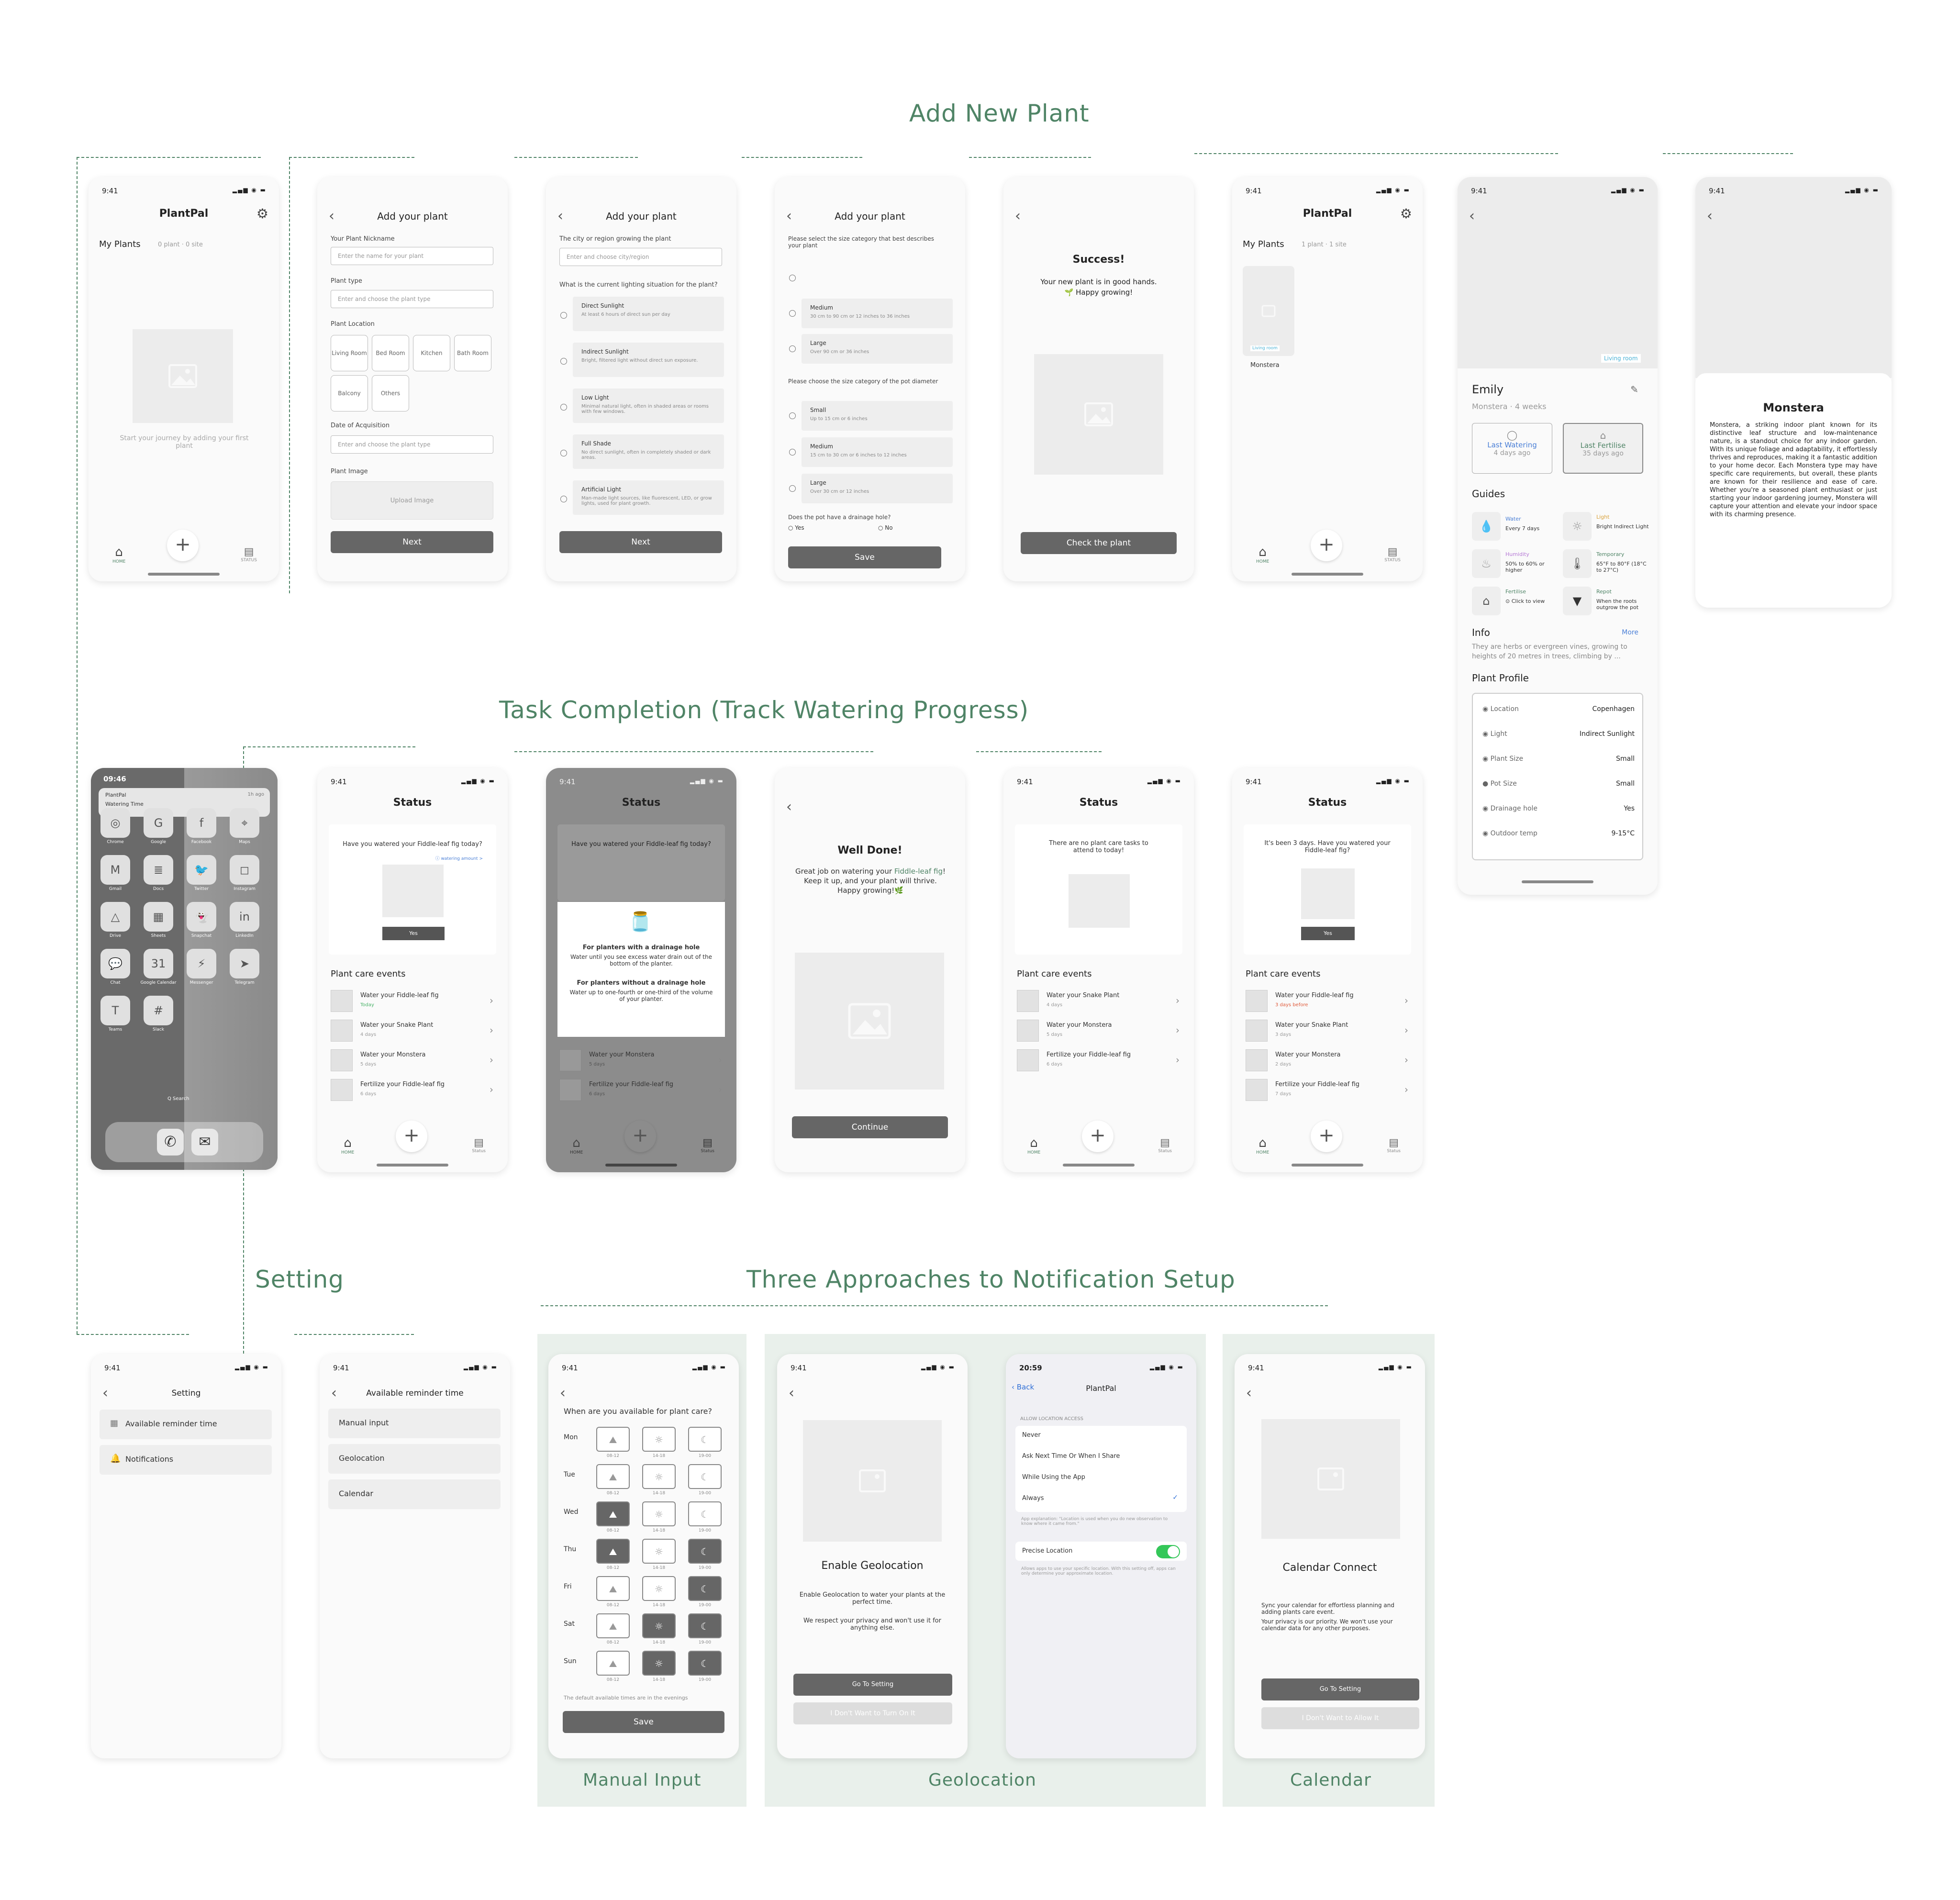 Image resolution: width=1960 pixels, height=1900 pixels. What do you see at coordinates (1071, 1456) in the screenshot?
I see `location-option-ask: Ask Next Time Or When I Share` at bounding box center [1071, 1456].